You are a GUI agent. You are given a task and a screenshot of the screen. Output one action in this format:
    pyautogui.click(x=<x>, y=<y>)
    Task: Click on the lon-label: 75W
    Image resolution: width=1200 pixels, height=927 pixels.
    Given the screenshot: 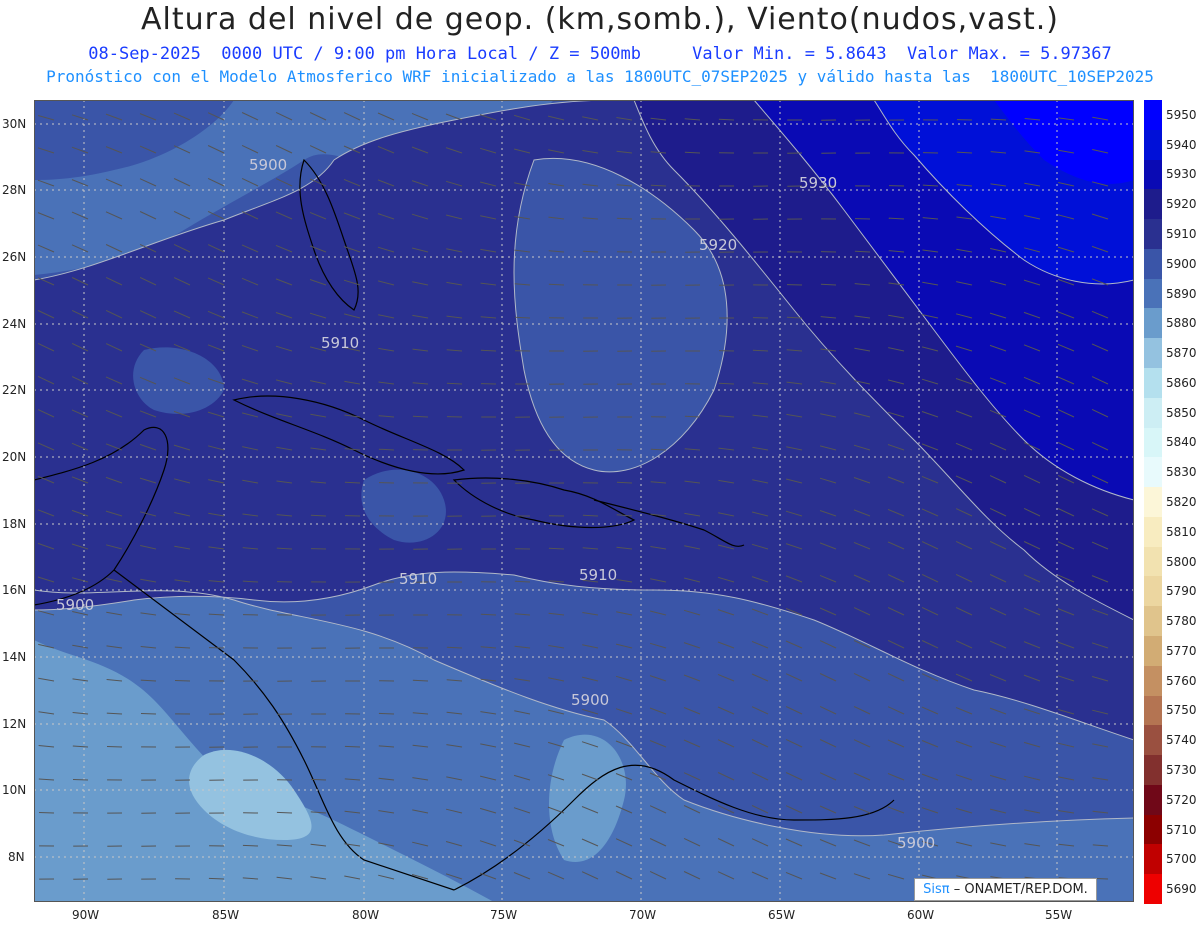 What is the action you would take?
    pyautogui.click(x=504, y=915)
    